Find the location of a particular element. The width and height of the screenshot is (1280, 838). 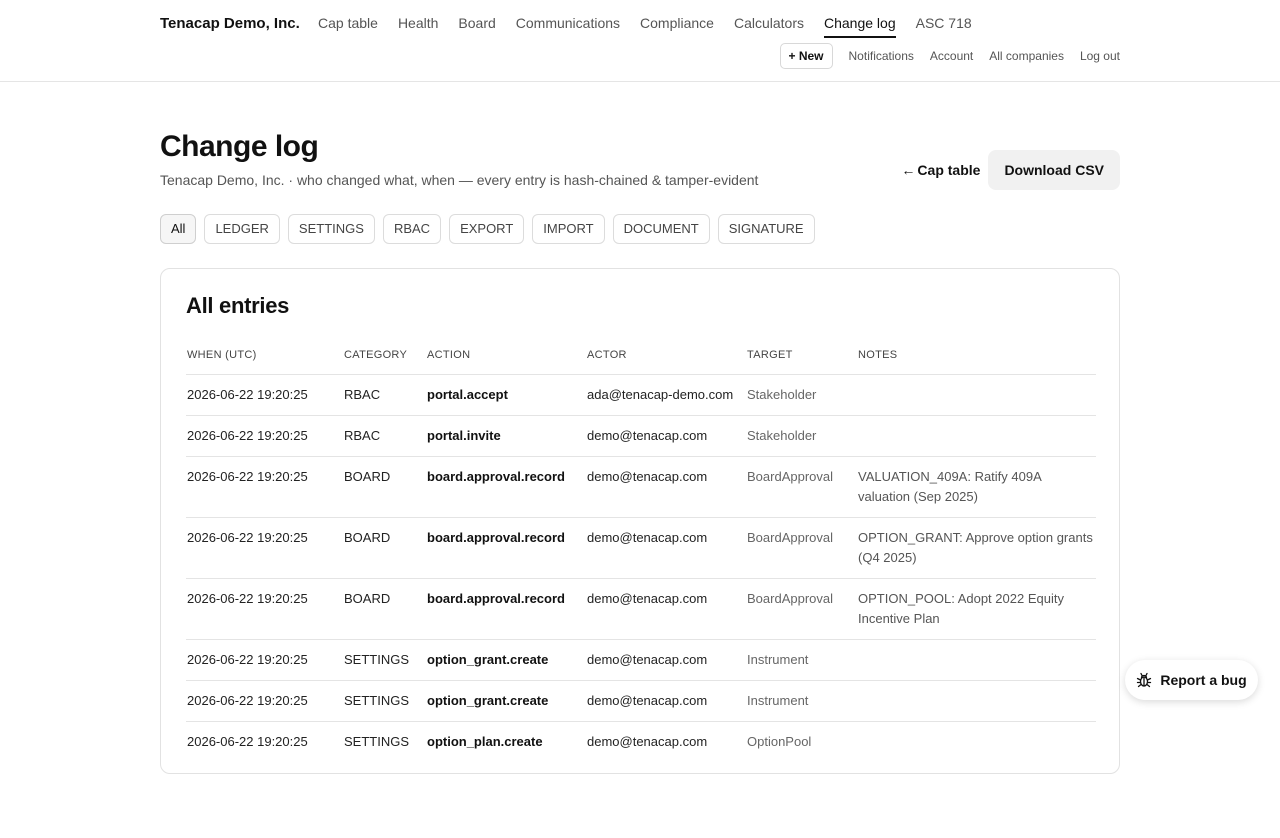

cell-action: portal.accept is located at coordinates (506, 395).